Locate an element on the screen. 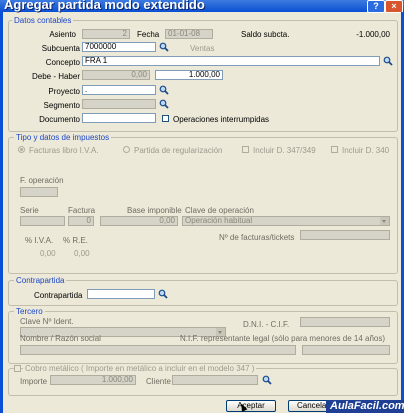  contrapartida-input is located at coordinates (121, 294).